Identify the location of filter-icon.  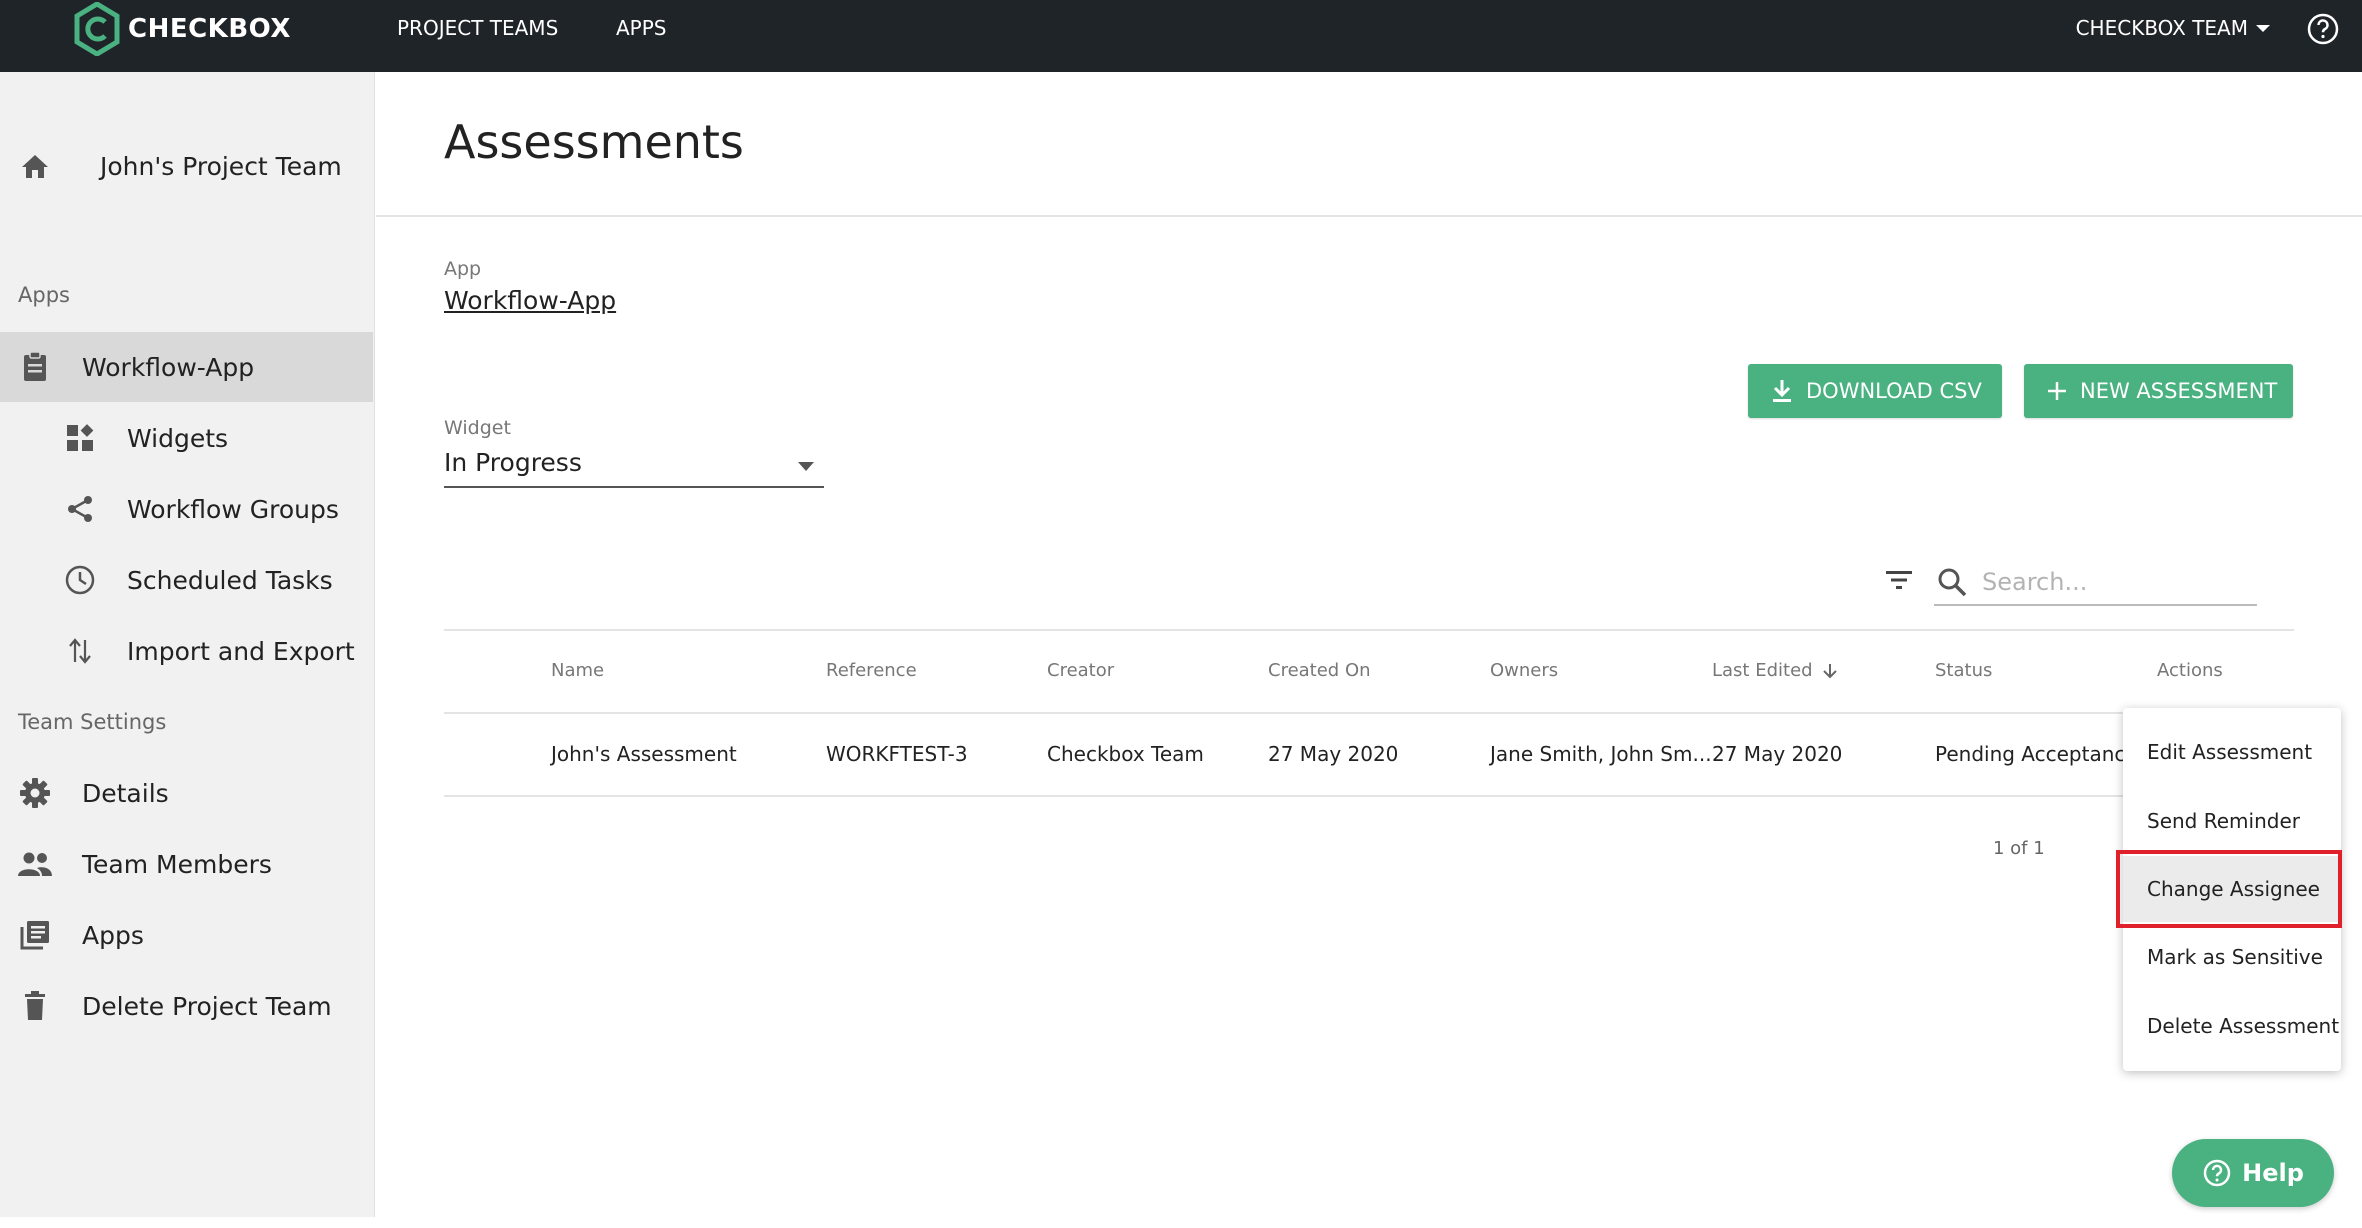
(1899, 580).